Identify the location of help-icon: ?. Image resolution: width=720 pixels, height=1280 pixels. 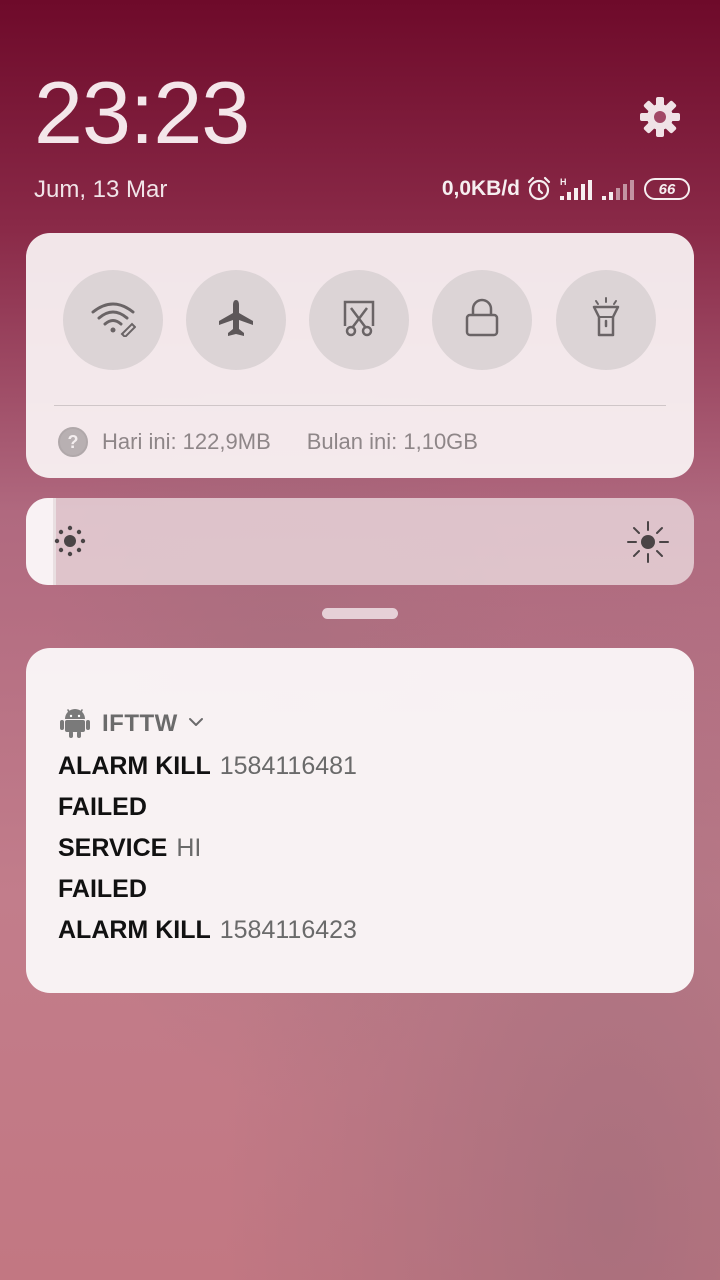
(73, 442).